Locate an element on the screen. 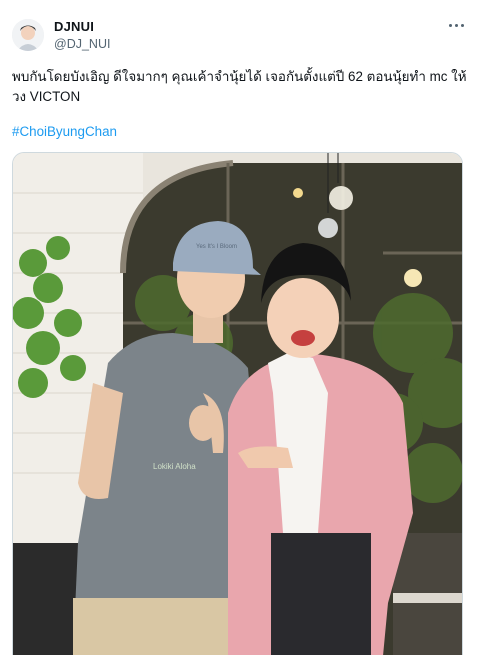  cap-print: Yes It's I Bloom is located at coordinates (216, 247).